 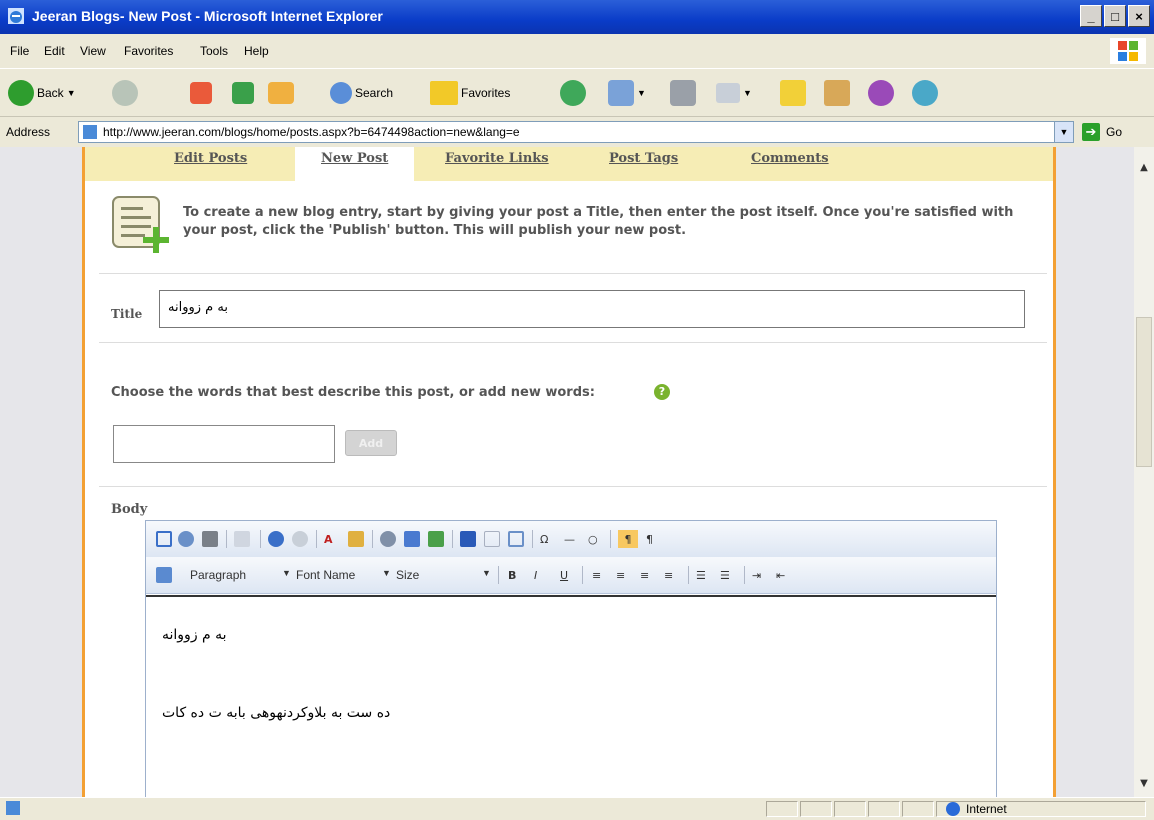 What do you see at coordinates (325, 575) in the screenshot?
I see `font-name-select: Font Name` at bounding box center [325, 575].